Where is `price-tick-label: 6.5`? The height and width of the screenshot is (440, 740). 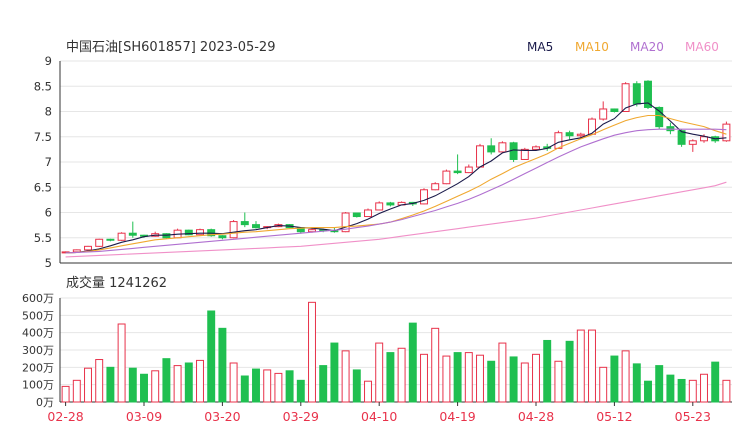 price-tick-label: 6.5 is located at coordinates (43, 187).